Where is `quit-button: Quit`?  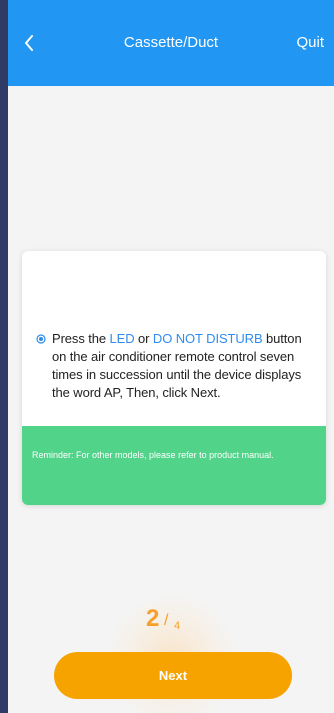 quit-button: Quit is located at coordinates (310, 43).